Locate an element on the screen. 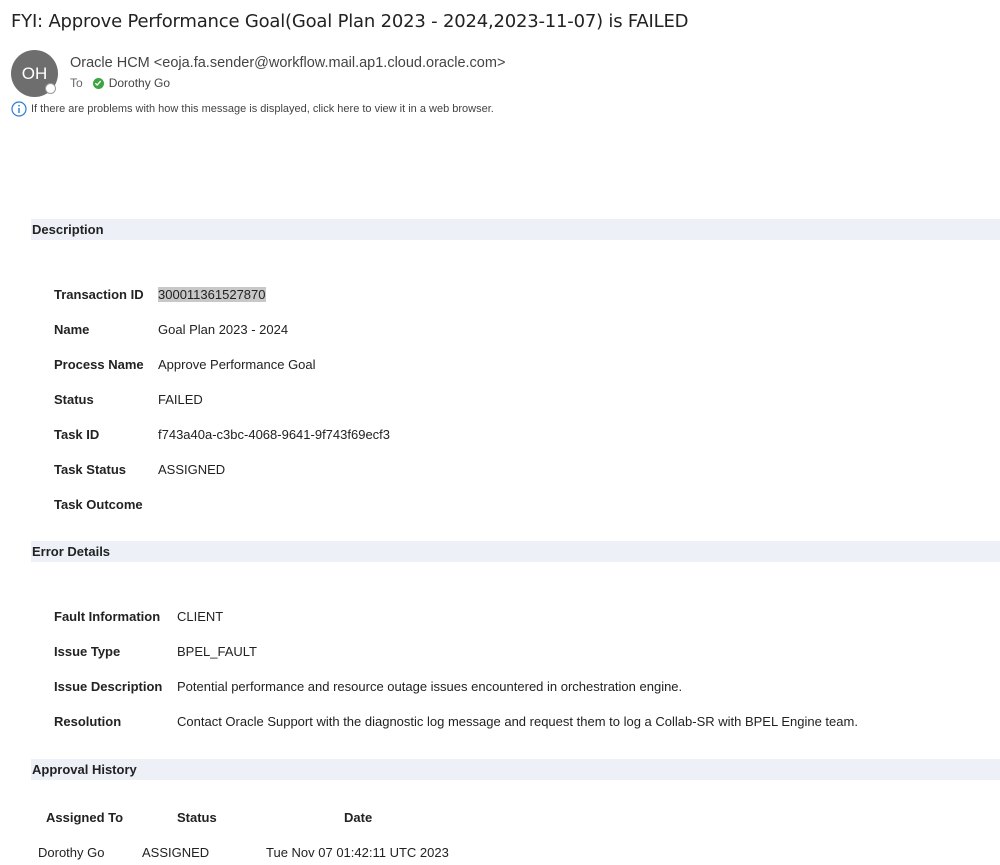 The height and width of the screenshot is (865, 1000). history-date: Tue Nov 07 01:42:11 UTC 2023 is located at coordinates (357, 852).